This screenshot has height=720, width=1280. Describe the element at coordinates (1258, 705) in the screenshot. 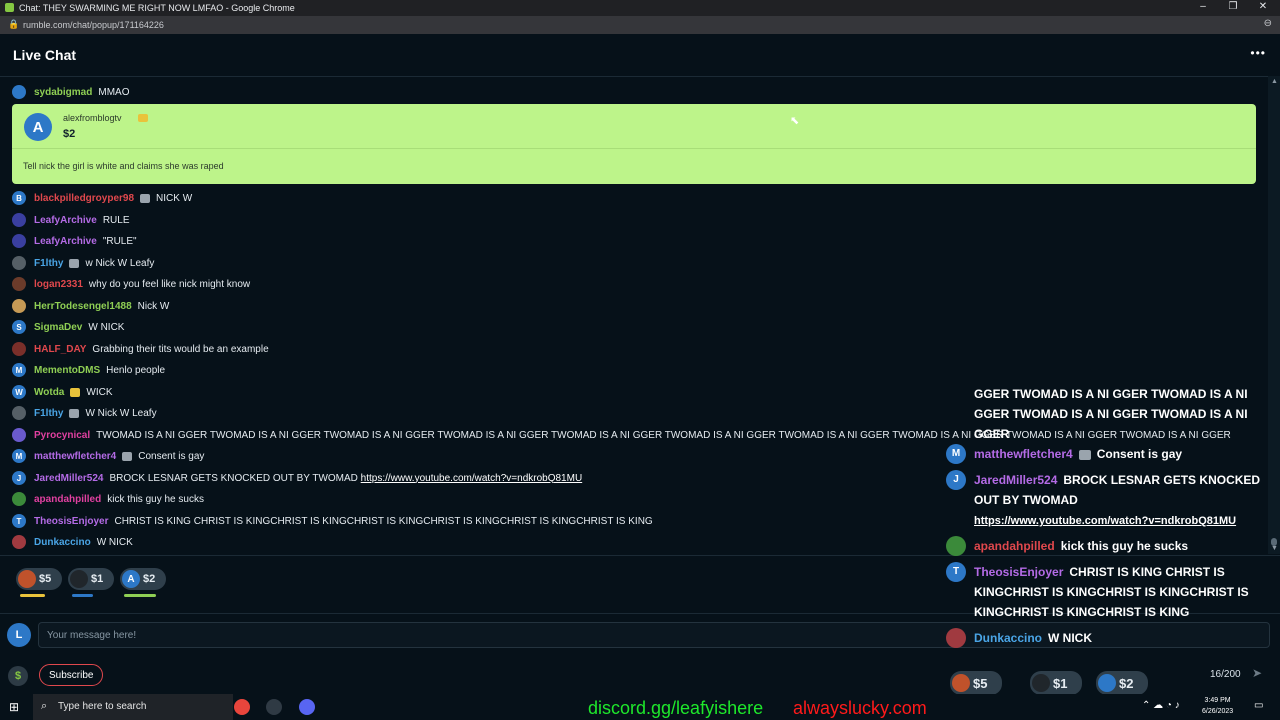

I see `notification-icon: ▭` at that location.